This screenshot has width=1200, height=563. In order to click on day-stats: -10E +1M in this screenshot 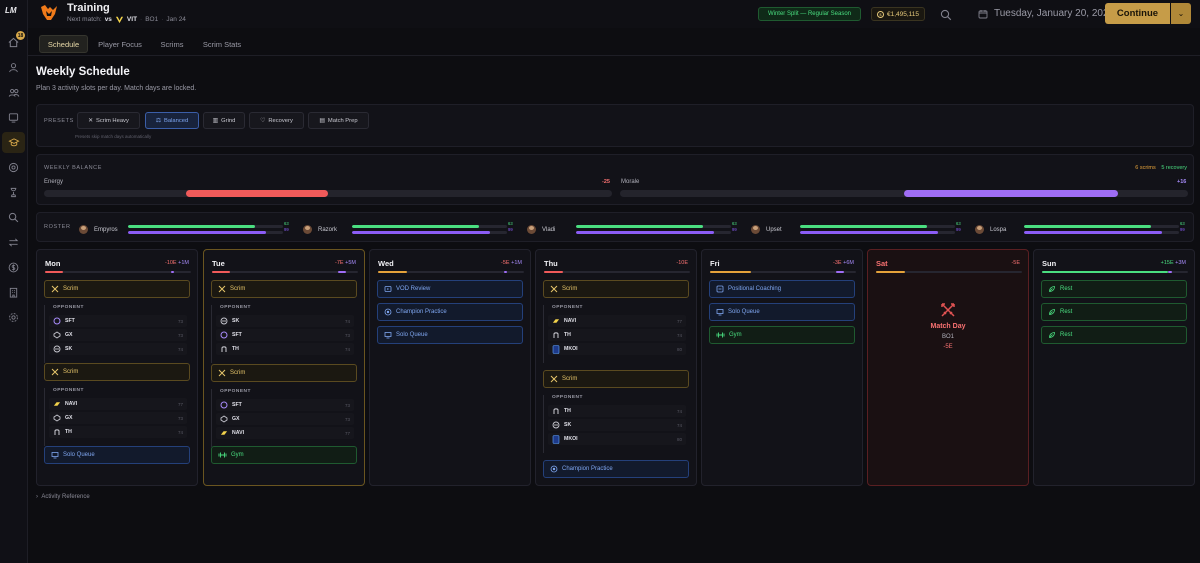, I will do `click(177, 263)`.